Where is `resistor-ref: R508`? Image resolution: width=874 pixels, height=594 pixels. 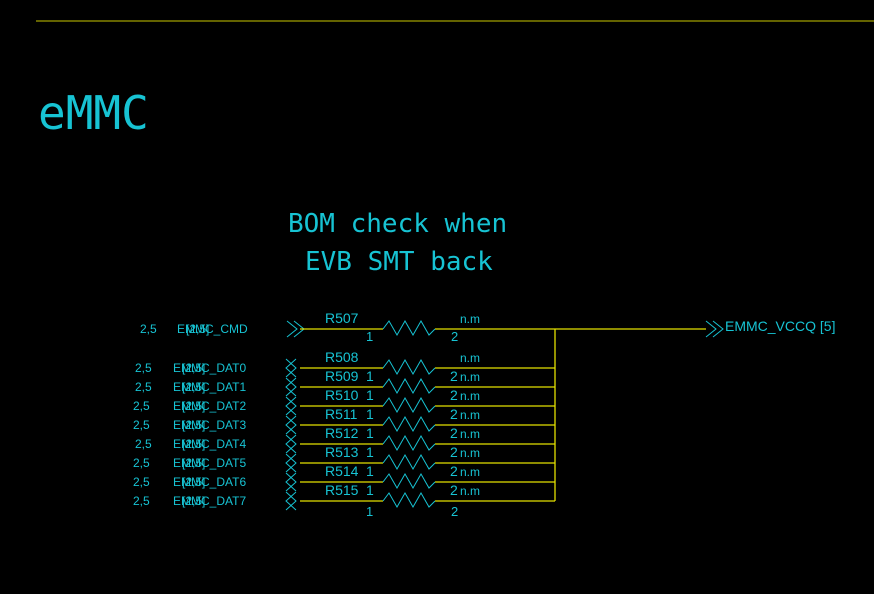
resistor-ref: R508 is located at coordinates (342, 357).